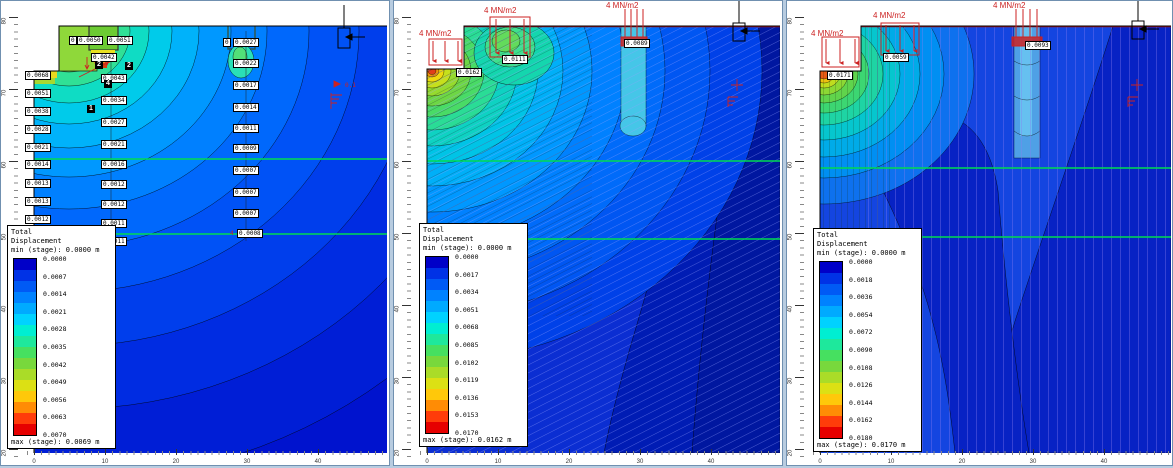 Image resolution: width=1173 pixels, height=468 pixels. Describe the element at coordinates (467, 380) in the screenshot. I see `legend-value: 0.0119` at that location.